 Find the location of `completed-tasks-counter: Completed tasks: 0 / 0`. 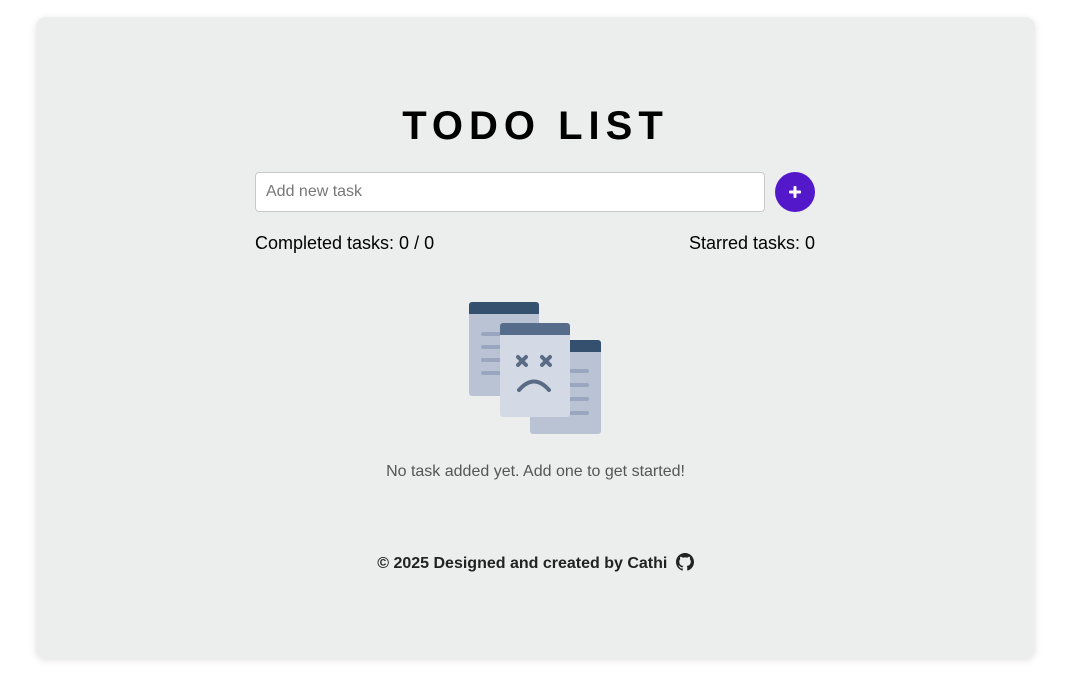

completed-tasks-counter: Completed tasks: 0 / 0 is located at coordinates (345, 243).